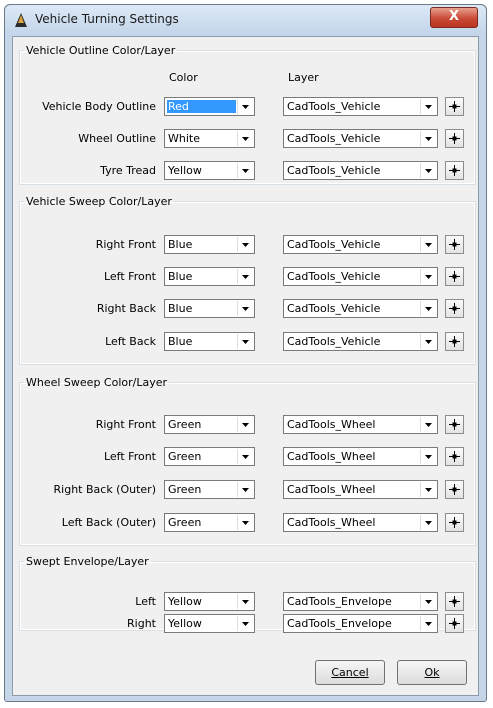 Image resolution: width=493 pixels, height=708 pixels. I want to click on close-button: X, so click(454, 17).